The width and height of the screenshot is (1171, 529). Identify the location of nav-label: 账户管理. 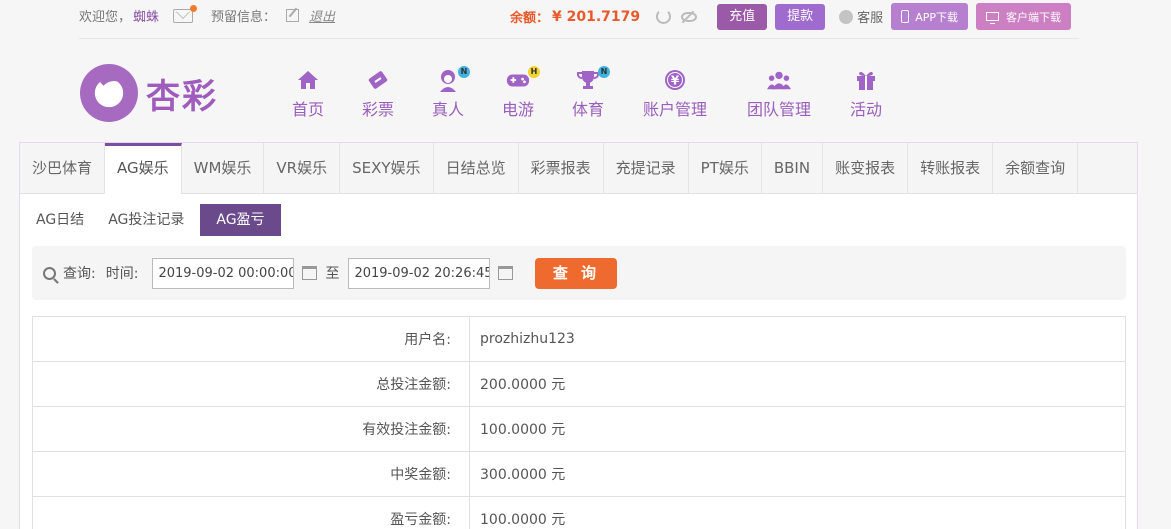
(674, 109).